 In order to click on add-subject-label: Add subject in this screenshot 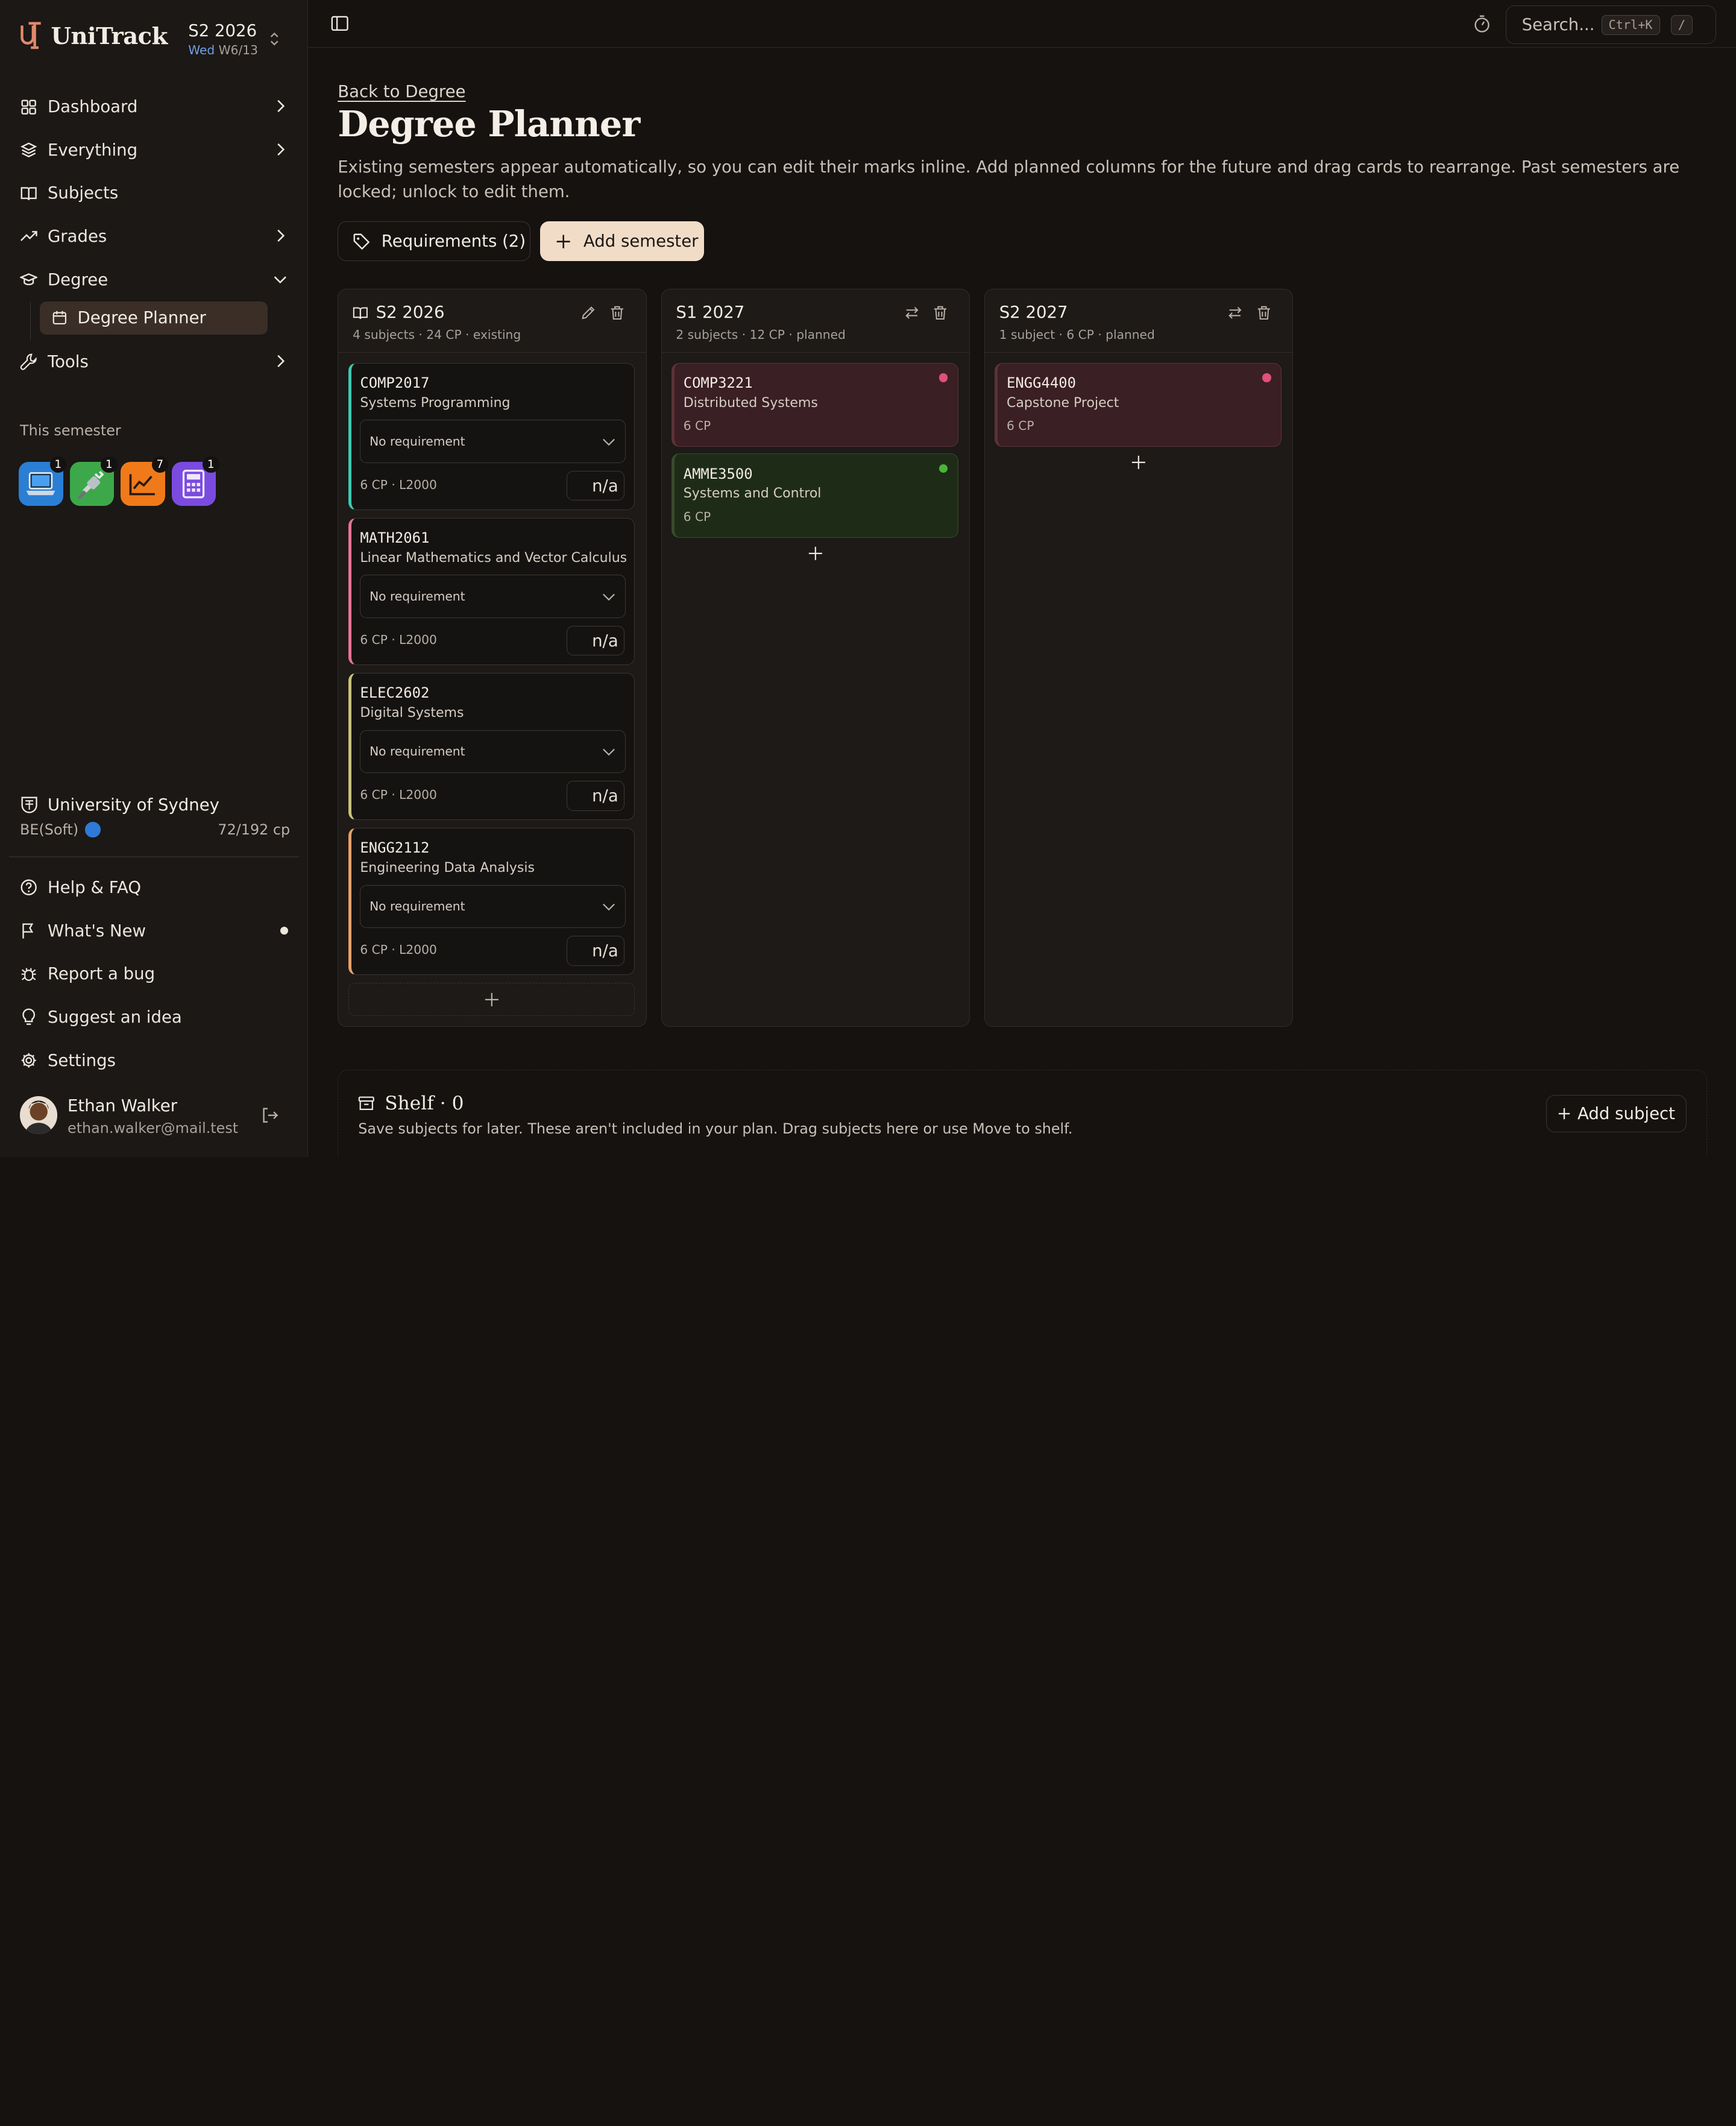, I will do `click(1626, 1113)`.